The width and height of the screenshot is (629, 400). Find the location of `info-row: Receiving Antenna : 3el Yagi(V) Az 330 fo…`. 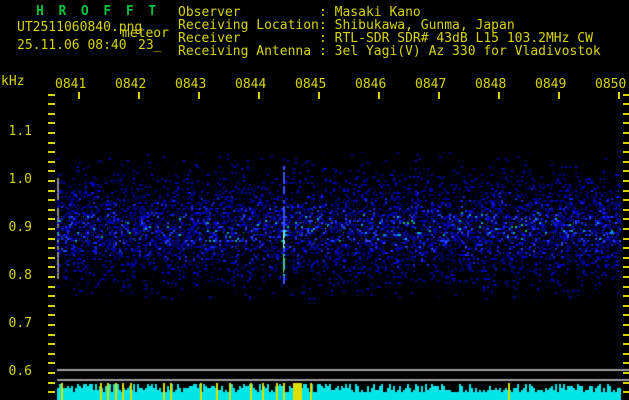

info-row: Receiving Antenna : 3el Yagi(V) Az 330 fo… is located at coordinates (389, 51).